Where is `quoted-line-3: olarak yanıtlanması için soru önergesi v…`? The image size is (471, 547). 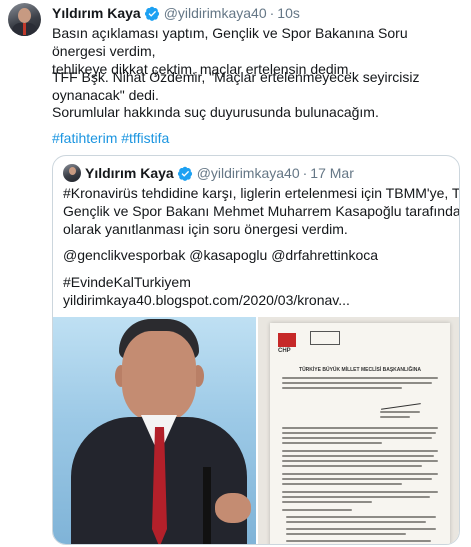 quoted-line-3: olarak yanıtlanması için soru önergesi v… is located at coordinates (205, 229).